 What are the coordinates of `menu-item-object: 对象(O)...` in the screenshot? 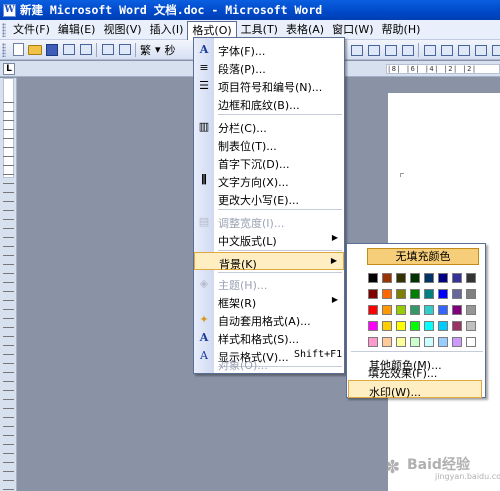 It's located at (269, 363).